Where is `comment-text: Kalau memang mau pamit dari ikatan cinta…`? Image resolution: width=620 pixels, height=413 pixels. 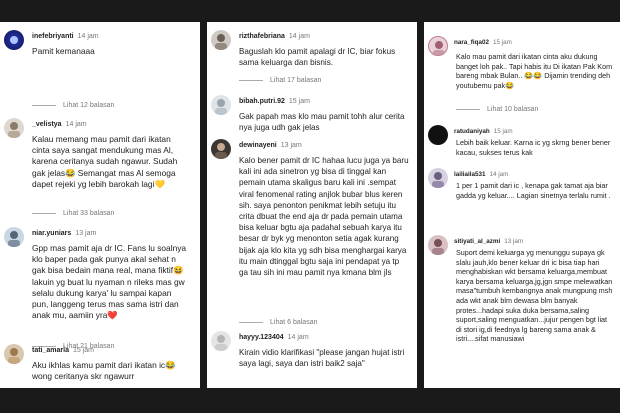 comment-text: Kalau memang mau pamit dari ikatan cinta… is located at coordinates (105, 161).